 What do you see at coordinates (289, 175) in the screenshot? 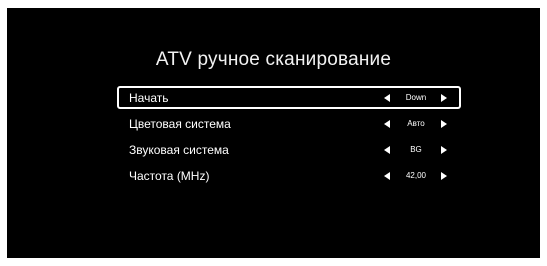
I see `menu-item-frequency: Частота (MHz) 42,00` at bounding box center [289, 175].